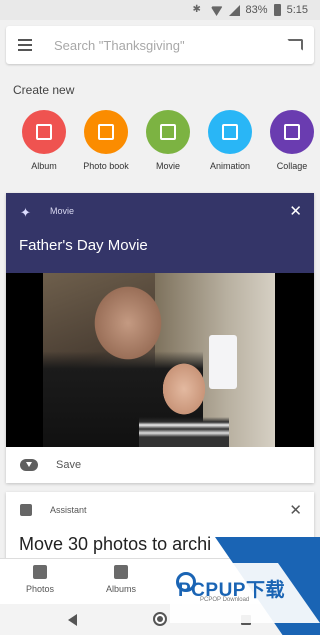 The height and width of the screenshot is (635, 320). I want to click on collage-icon, so click(292, 132).